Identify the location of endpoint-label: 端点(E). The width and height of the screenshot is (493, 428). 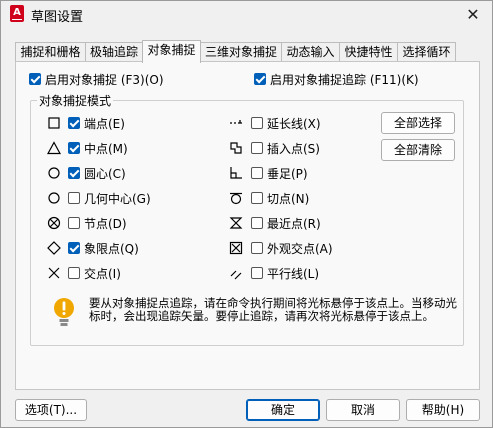
(104, 124).